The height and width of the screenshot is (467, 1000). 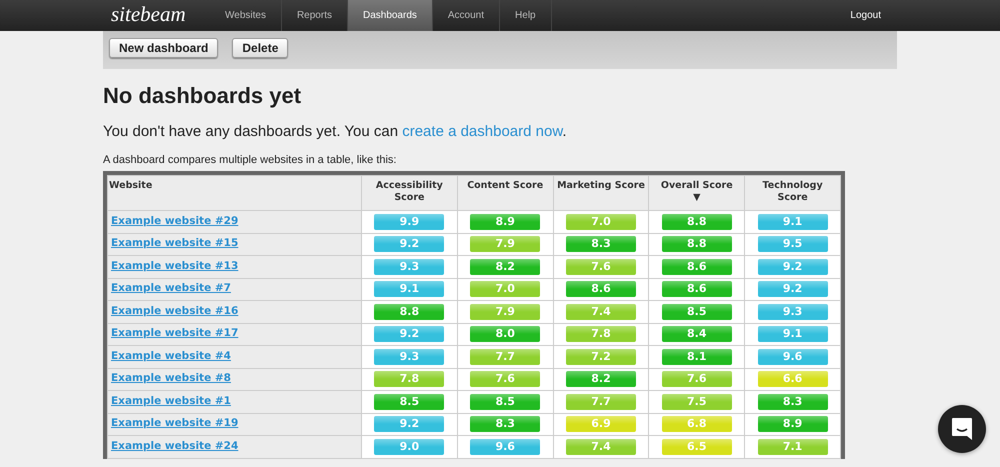 What do you see at coordinates (601, 356) in the screenshot?
I see `score-badge: 7.2` at bounding box center [601, 356].